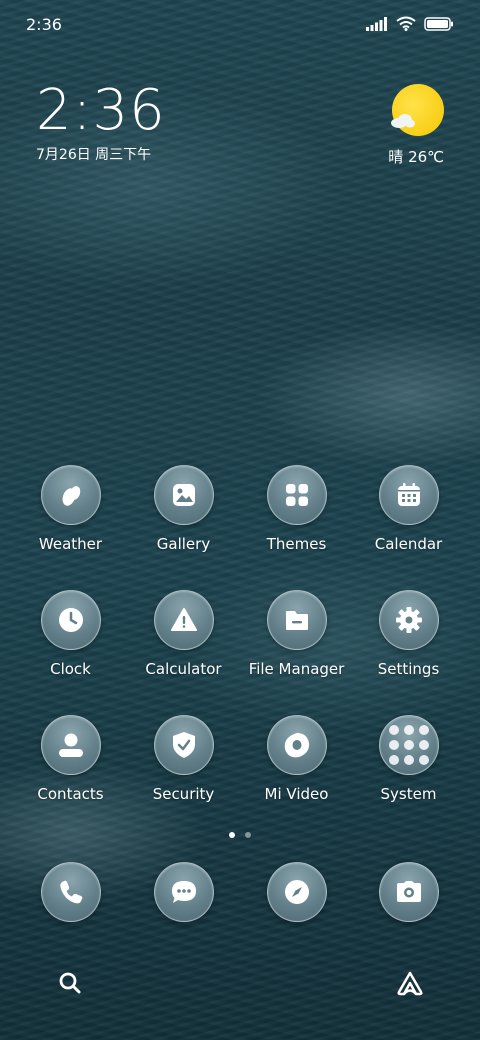 Image resolution: width=480 pixels, height=1040 pixels. I want to click on app-clock: Clock, so click(70, 634).